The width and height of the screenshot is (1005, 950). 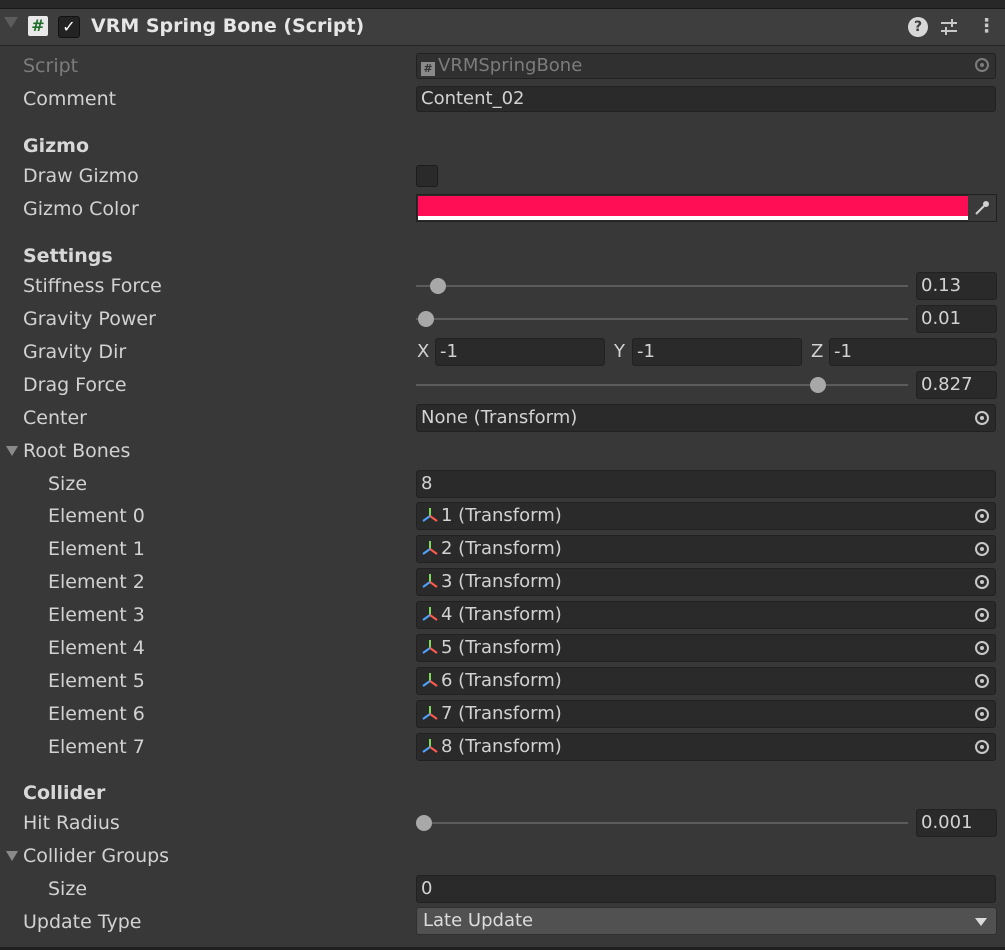 What do you see at coordinates (68, 256) in the screenshot?
I see `settings-section-header: Settings` at bounding box center [68, 256].